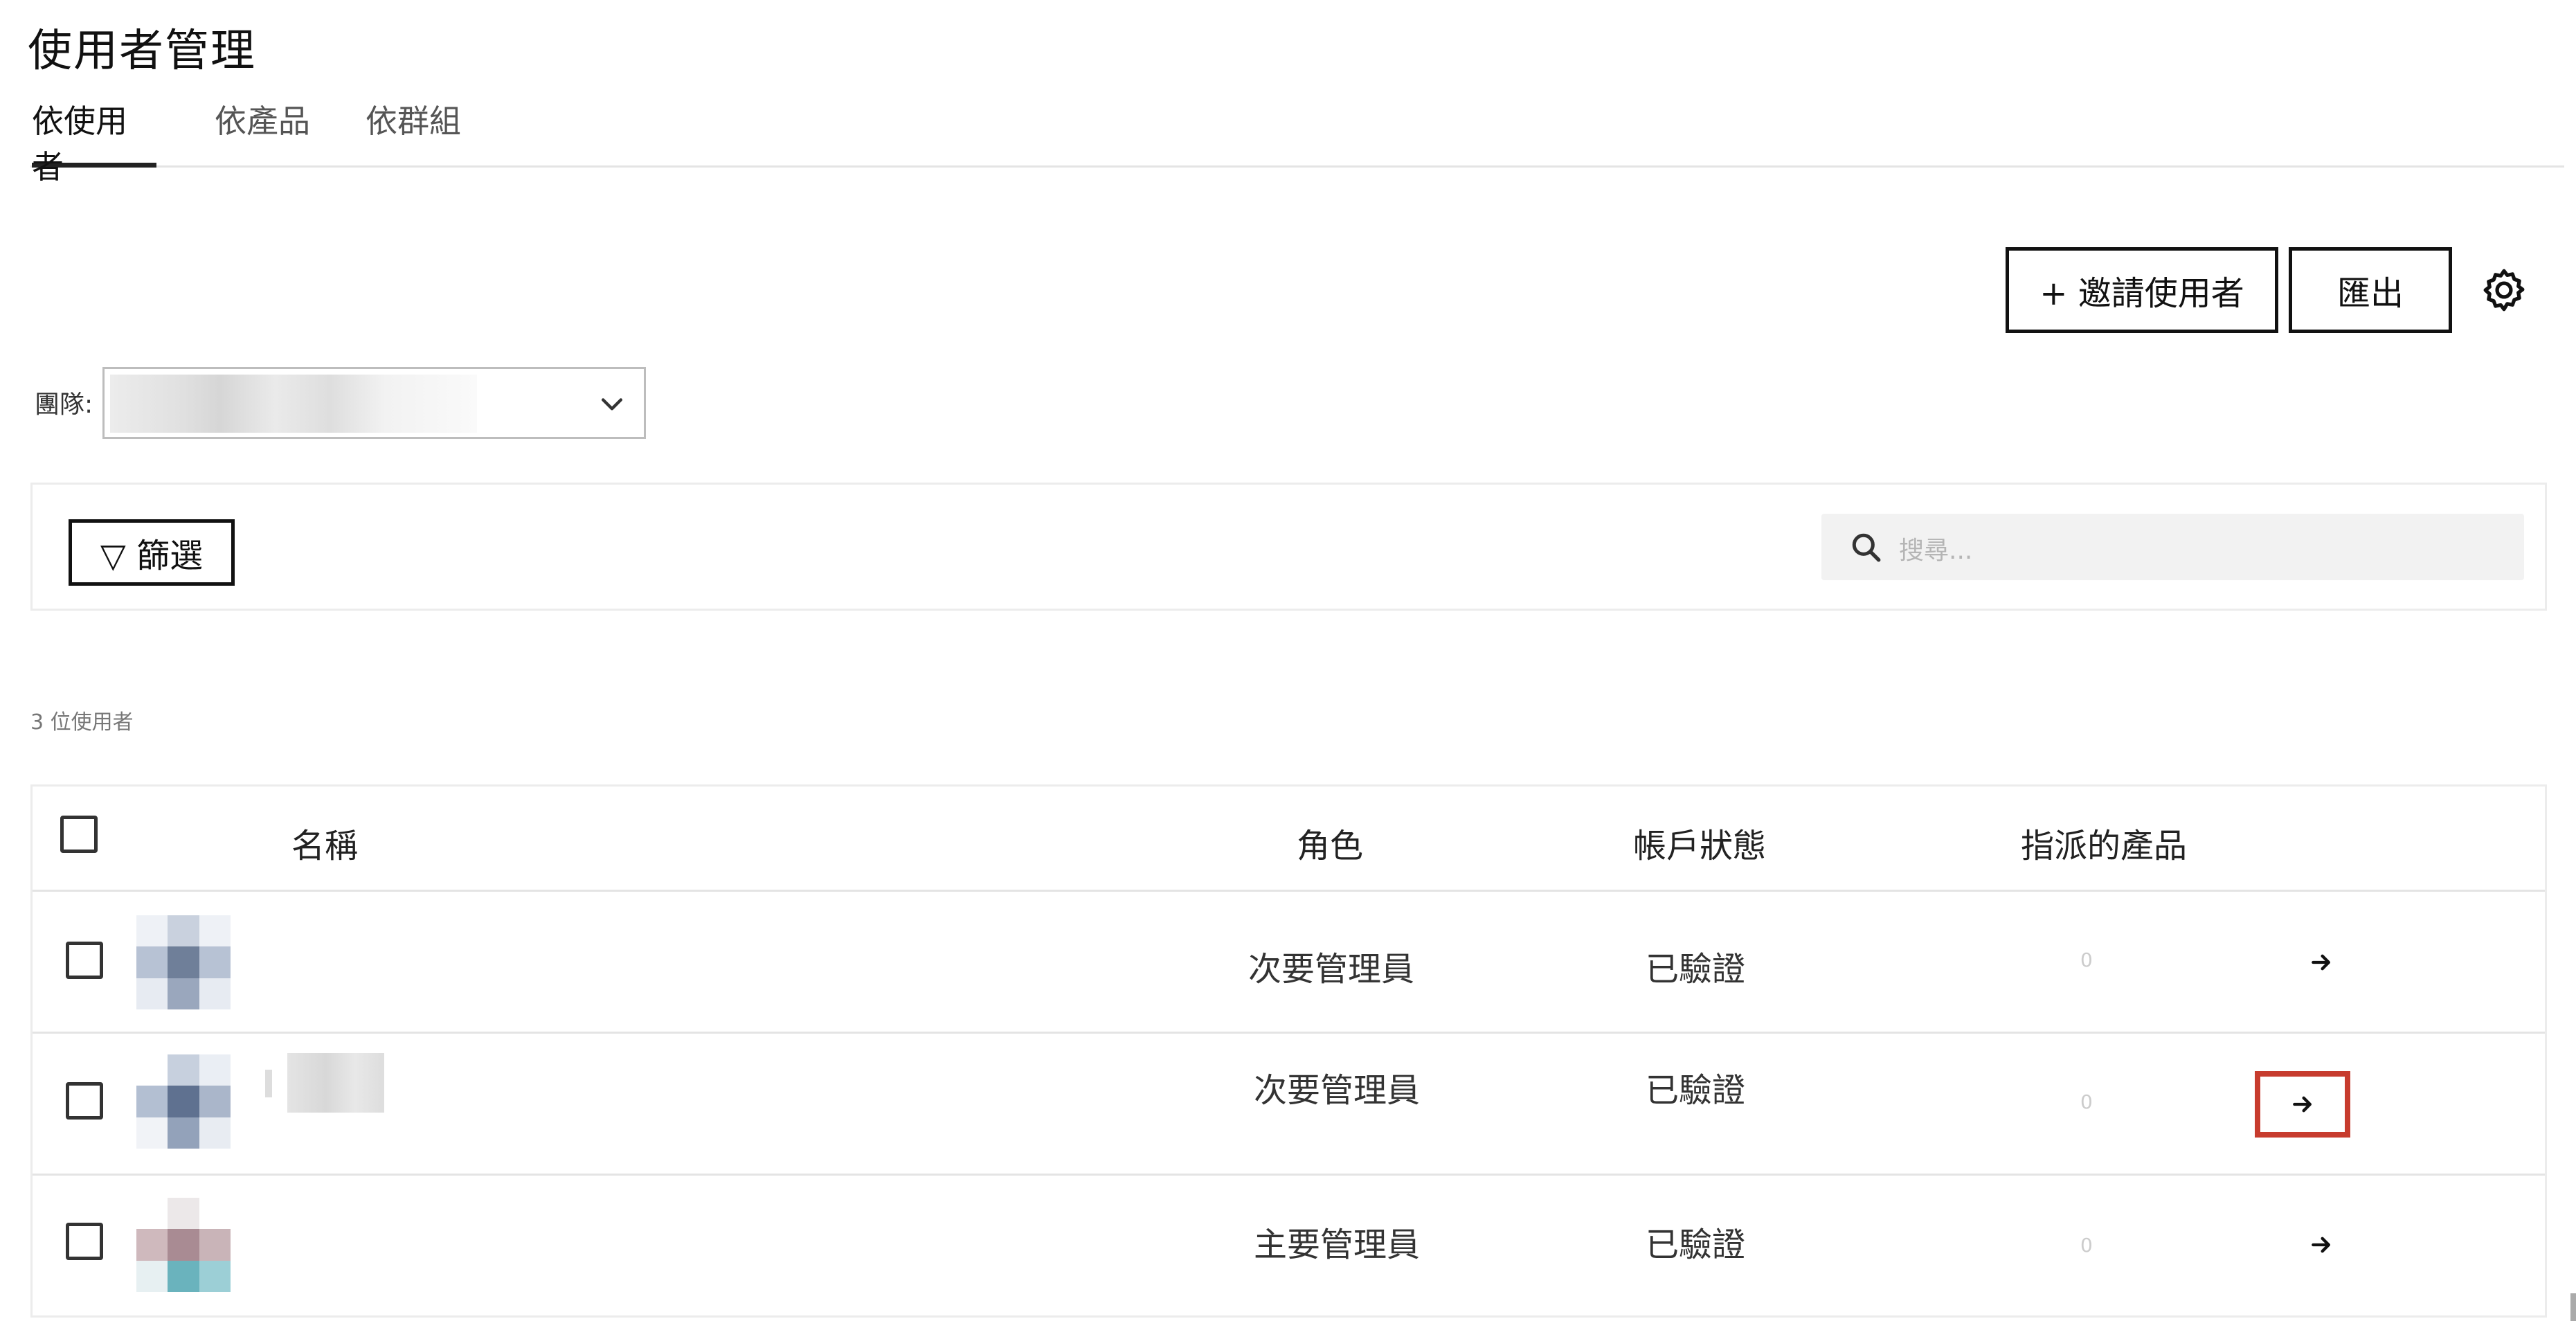 The width and height of the screenshot is (2576, 1321). What do you see at coordinates (2370, 290) in the screenshot?
I see `export-button: 匯出` at bounding box center [2370, 290].